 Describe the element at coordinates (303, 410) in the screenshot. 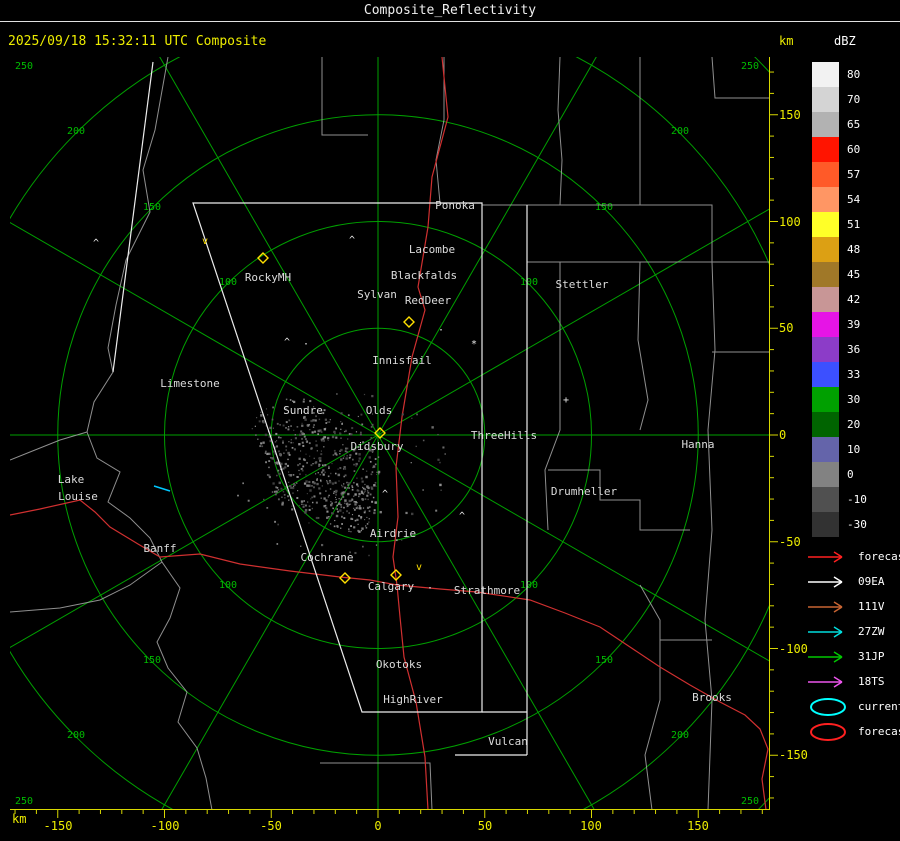

I see `city-label: Sundre` at that location.